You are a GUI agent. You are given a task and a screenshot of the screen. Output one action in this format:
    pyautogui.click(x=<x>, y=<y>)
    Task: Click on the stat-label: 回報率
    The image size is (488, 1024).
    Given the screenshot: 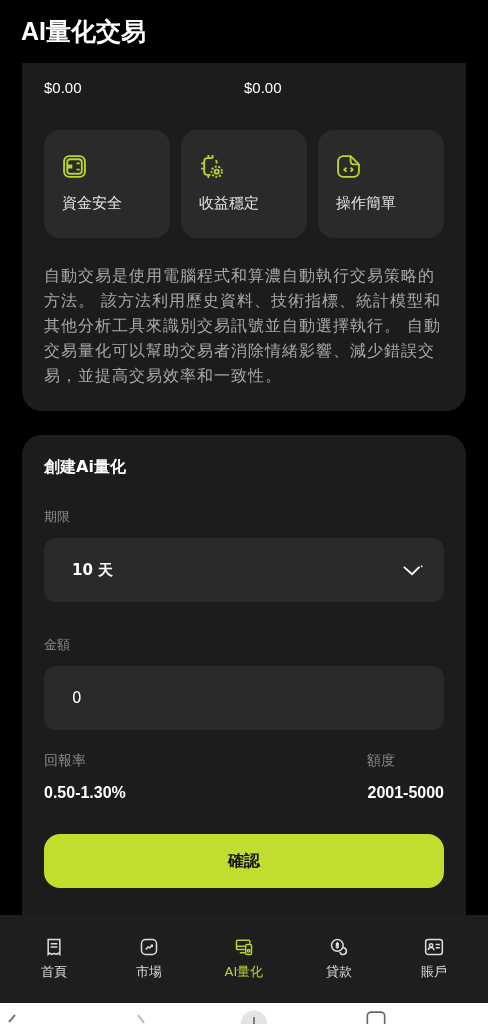 What is the action you would take?
    pyautogui.click(x=65, y=761)
    